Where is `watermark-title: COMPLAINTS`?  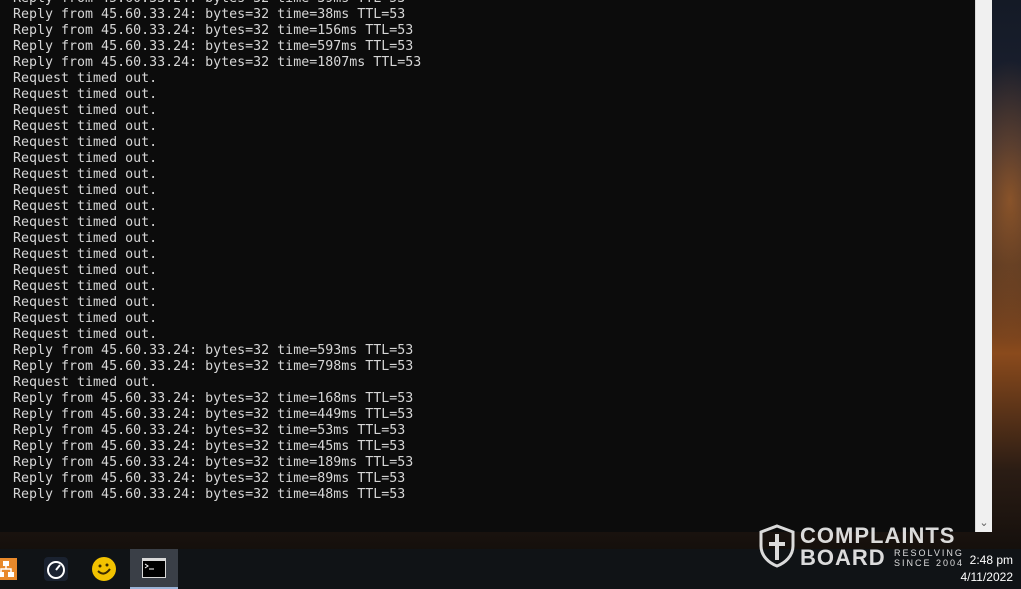 watermark-title: COMPLAINTS is located at coordinates (878, 535).